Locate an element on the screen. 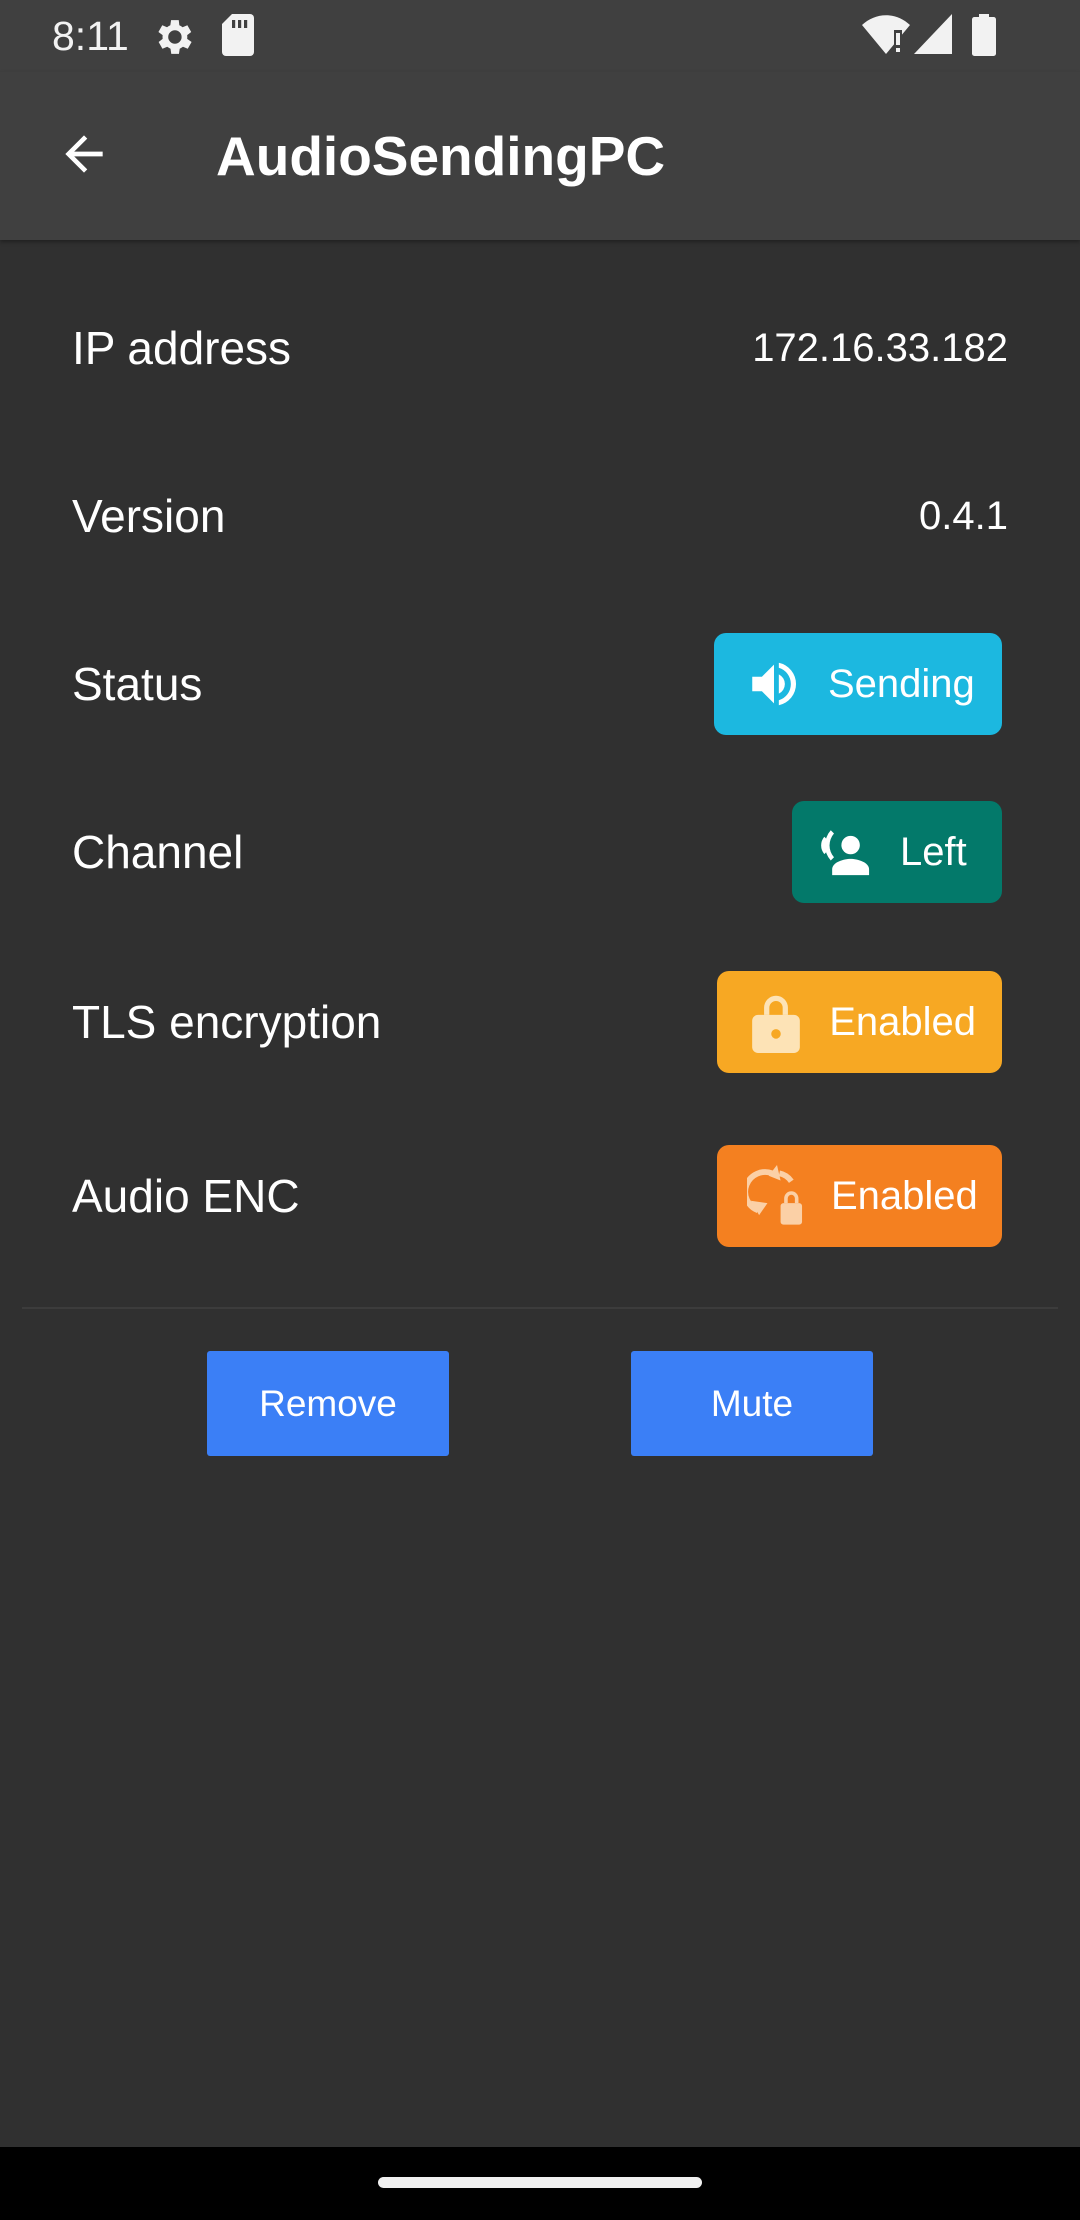  cell-signal-icon is located at coordinates (933, 36).